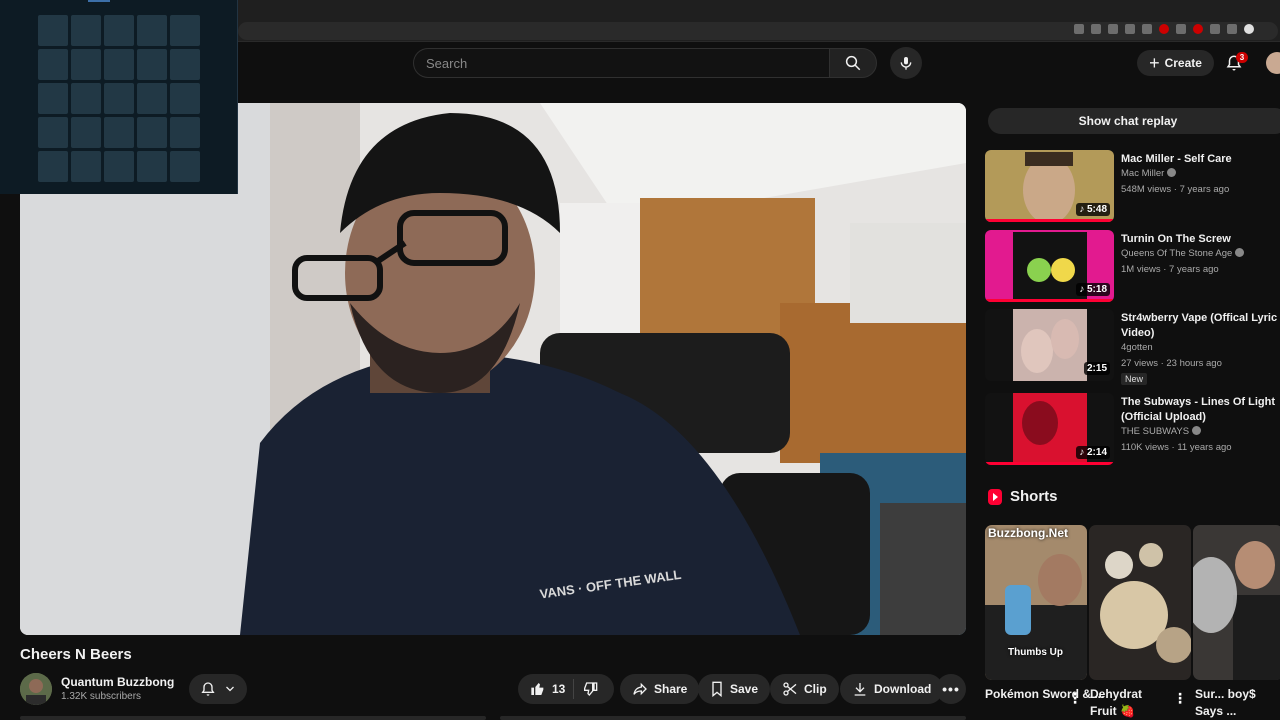 The width and height of the screenshot is (1280, 720). I want to click on short-thumbnail, so click(1140, 602).